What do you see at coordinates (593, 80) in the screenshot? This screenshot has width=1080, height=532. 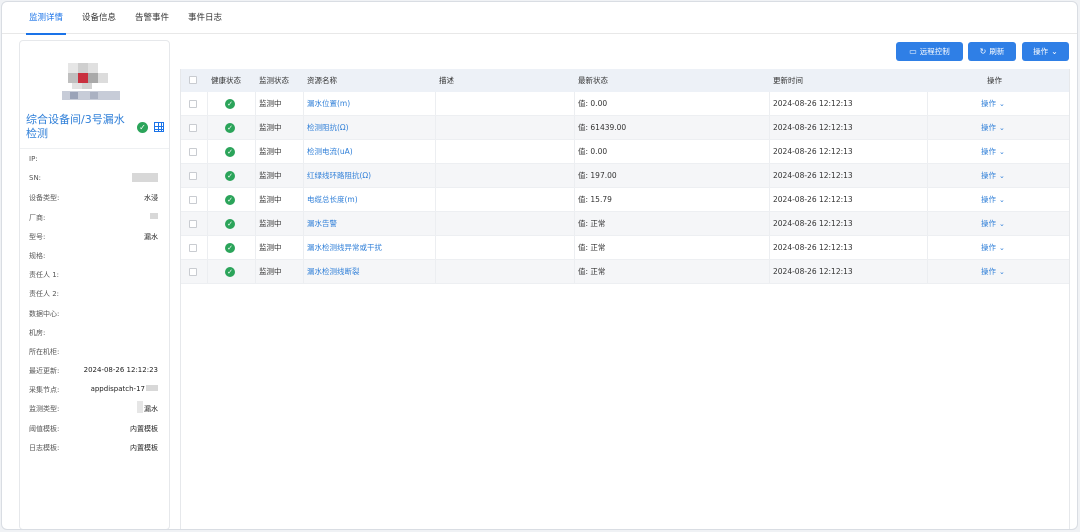 I see `col-latest: 最新状态` at bounding box center [593, 80].